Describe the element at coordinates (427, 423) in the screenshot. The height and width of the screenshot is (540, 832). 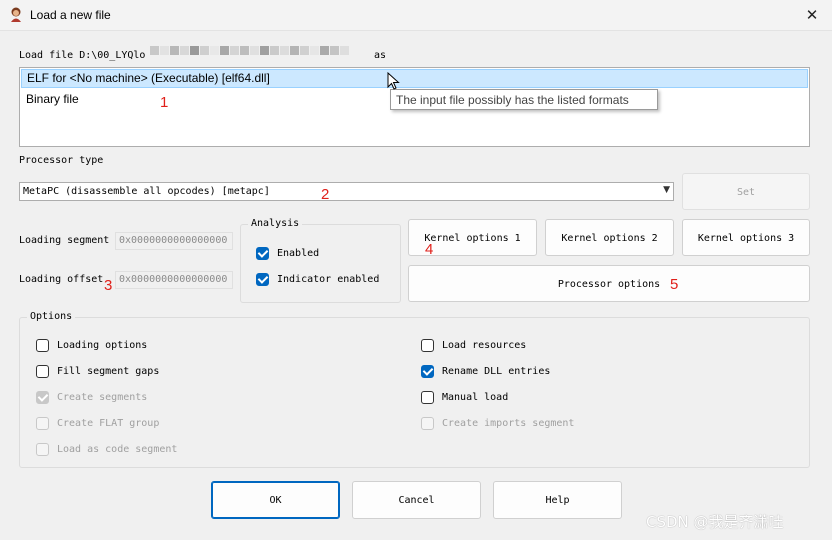
I see `create-imports-segment-checkbox` at that location.